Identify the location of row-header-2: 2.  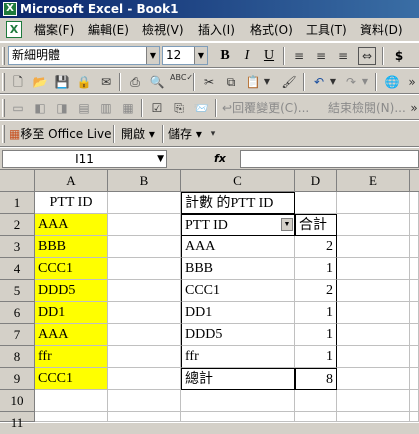
(17, 225).